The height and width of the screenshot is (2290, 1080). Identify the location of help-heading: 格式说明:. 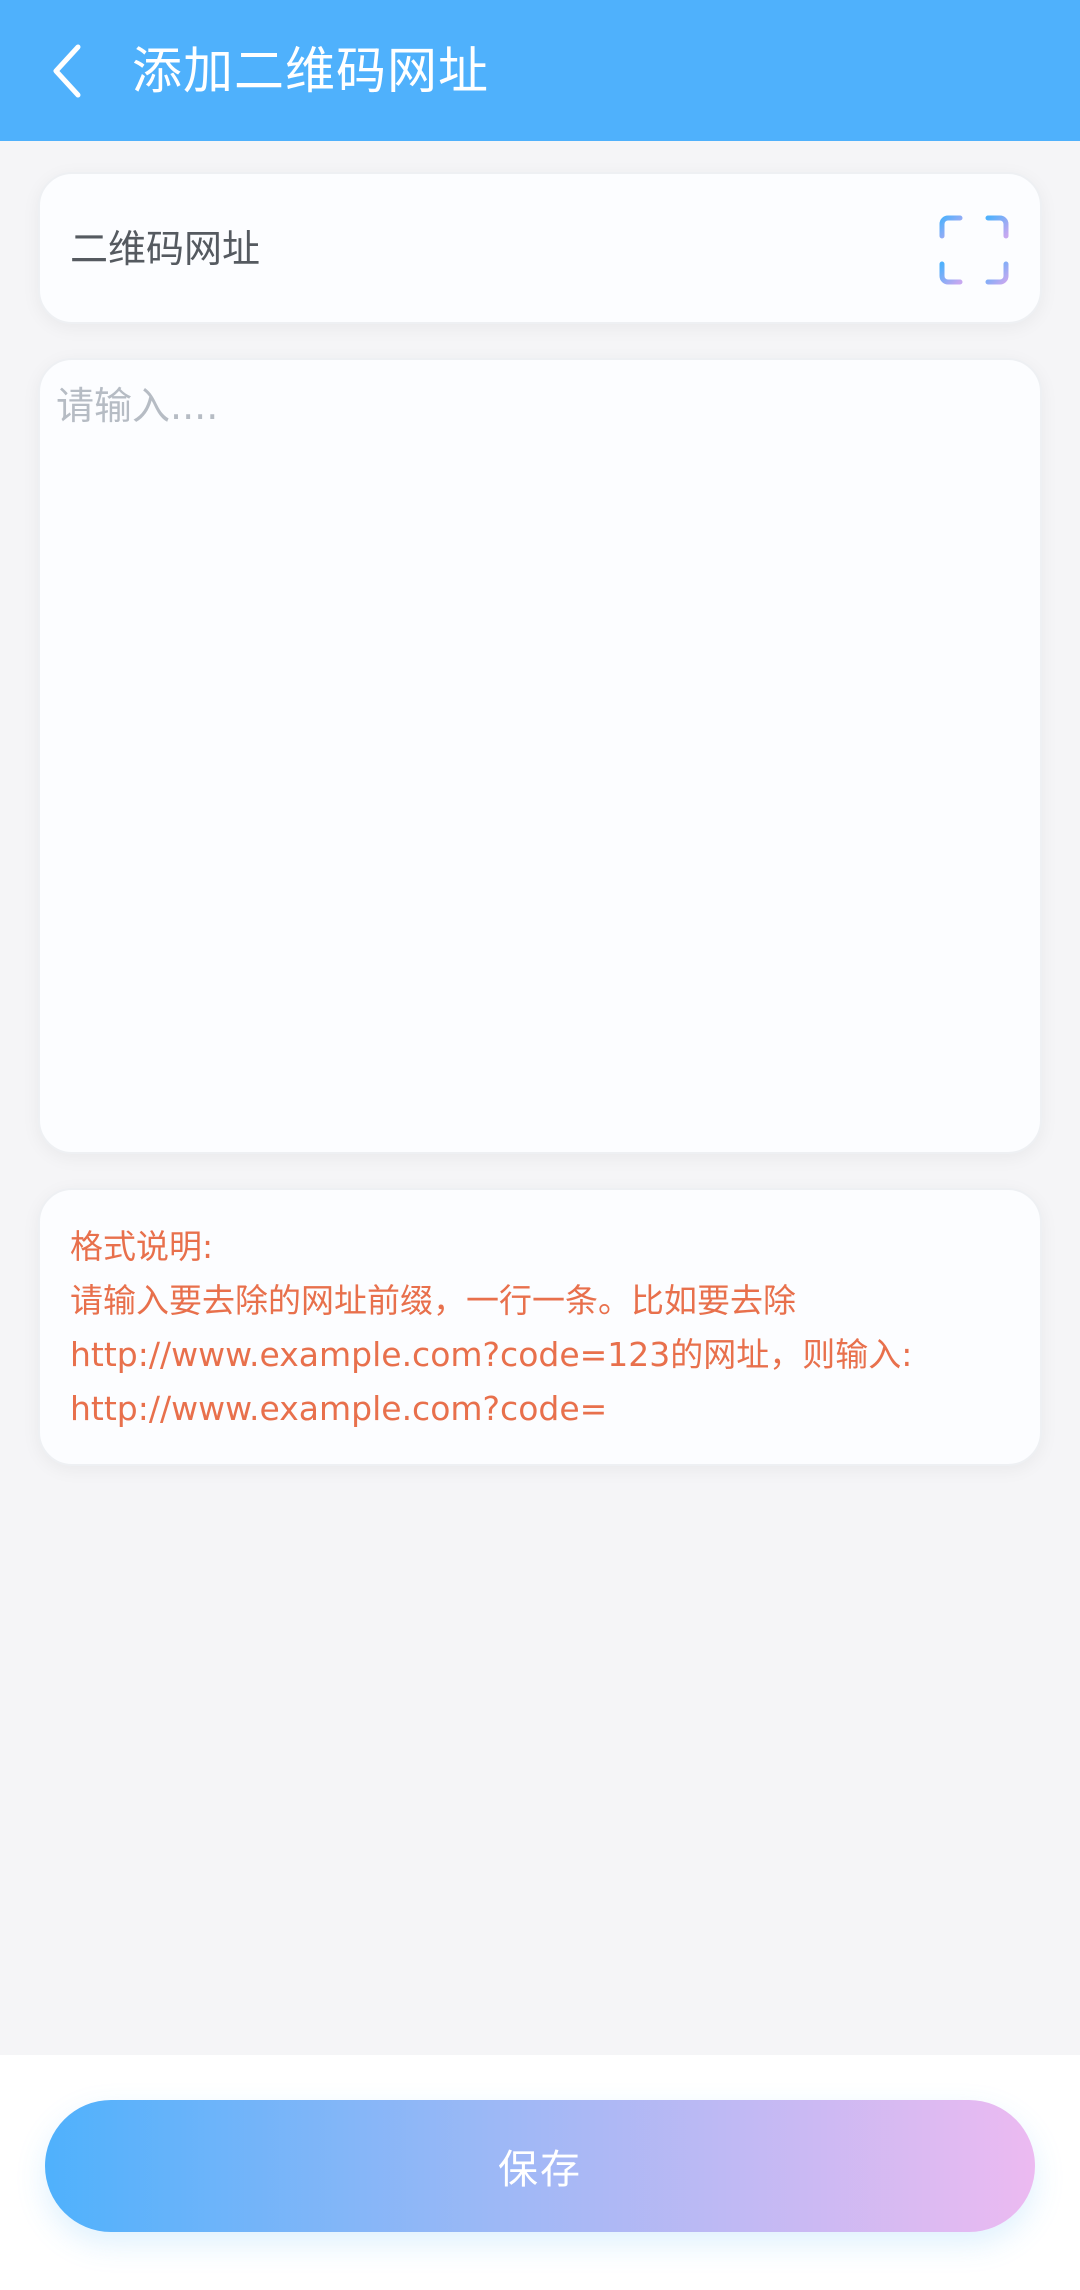
(142, 1246).